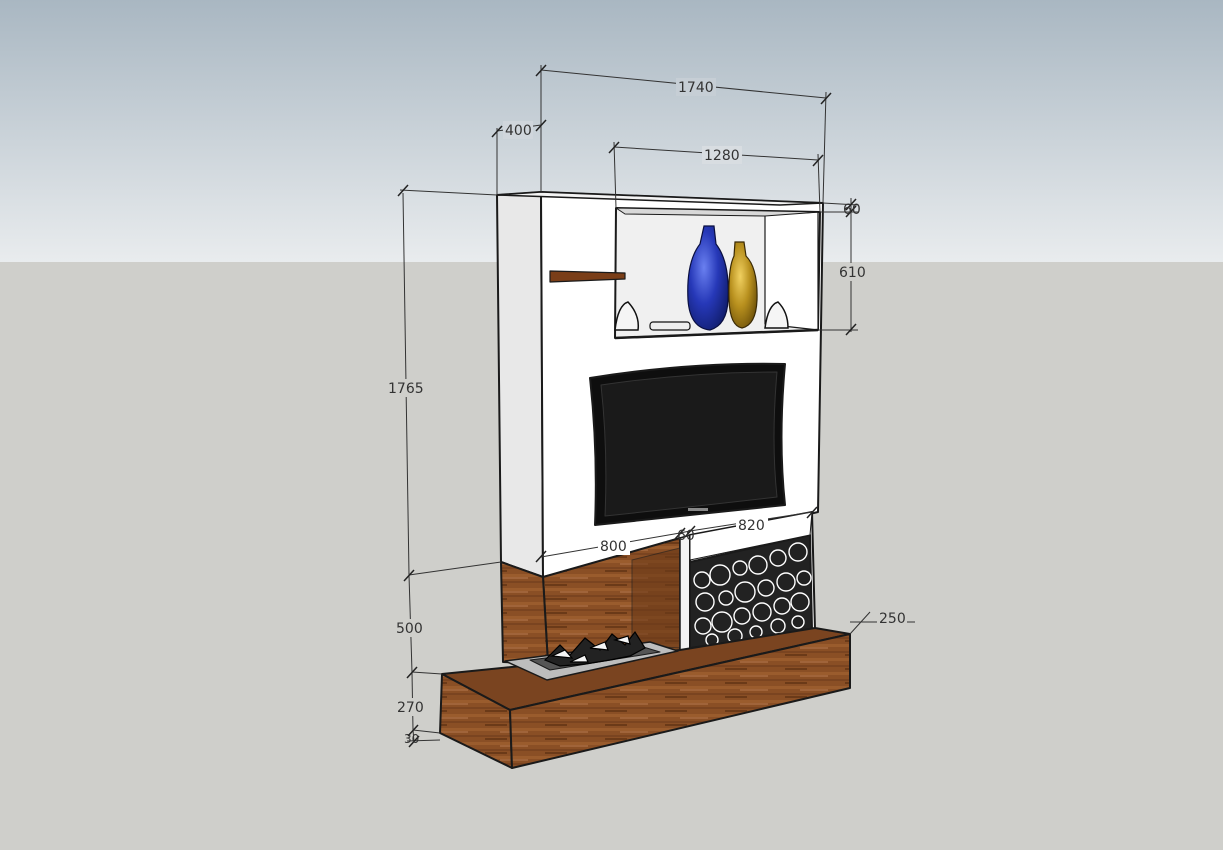 This screenshot has height=850, width=1223. I want to click on dim-log-store-width: 820, so click(751, 526).